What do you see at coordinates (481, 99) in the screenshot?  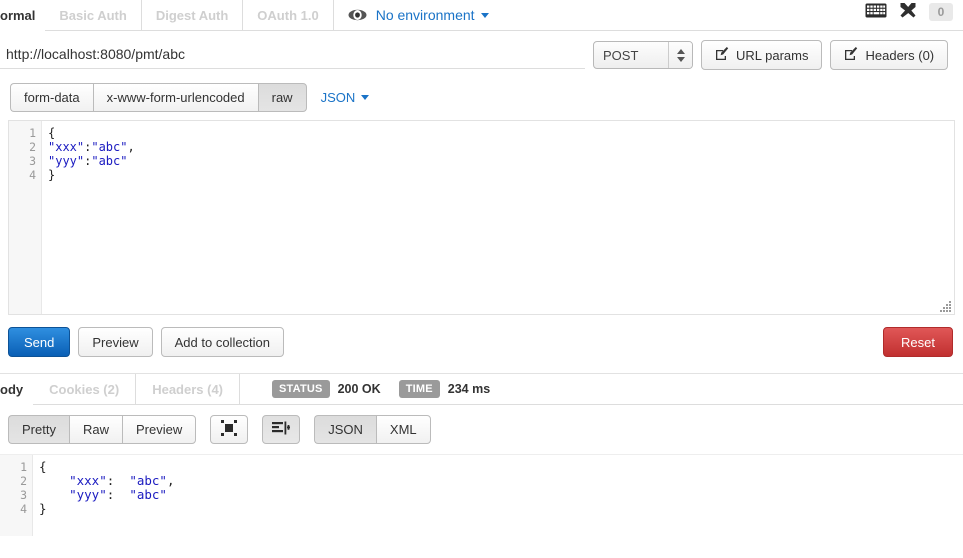 I see `body-type-row: form-data x-www-form-urlencoded raw JSON` at bounding box center [481, 99].